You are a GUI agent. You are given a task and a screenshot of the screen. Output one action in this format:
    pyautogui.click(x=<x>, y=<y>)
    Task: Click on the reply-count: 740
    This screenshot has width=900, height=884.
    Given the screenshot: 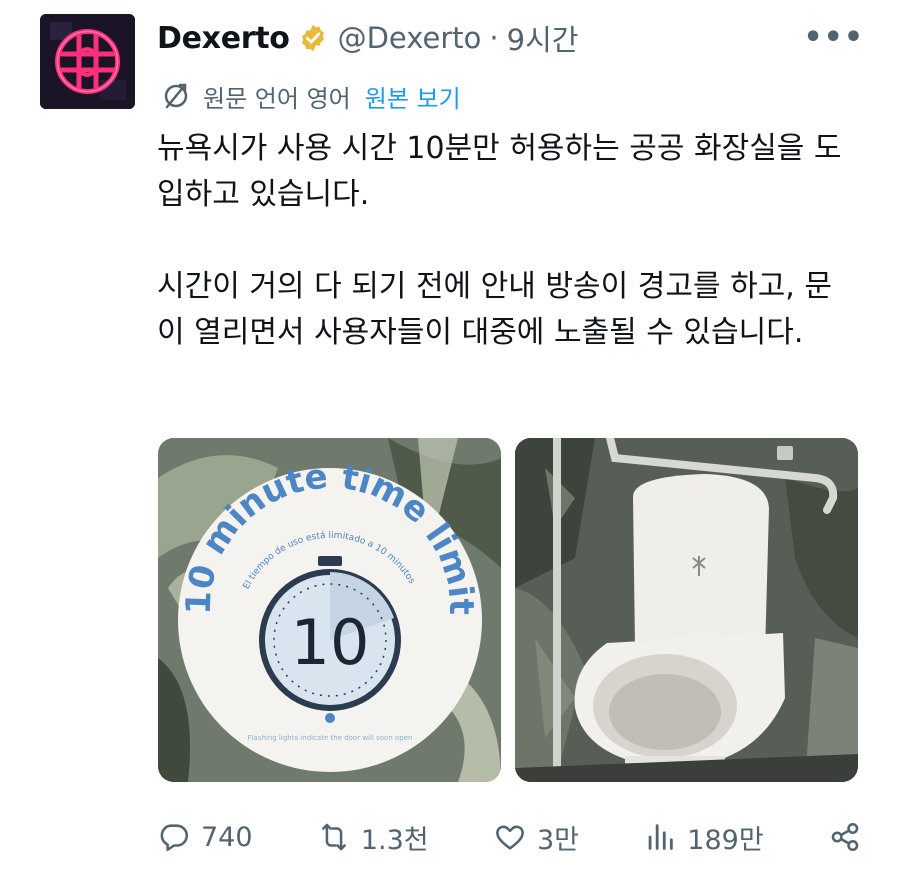 What is the action you would take?
    pyautogui.click(x=227, y=837)
    